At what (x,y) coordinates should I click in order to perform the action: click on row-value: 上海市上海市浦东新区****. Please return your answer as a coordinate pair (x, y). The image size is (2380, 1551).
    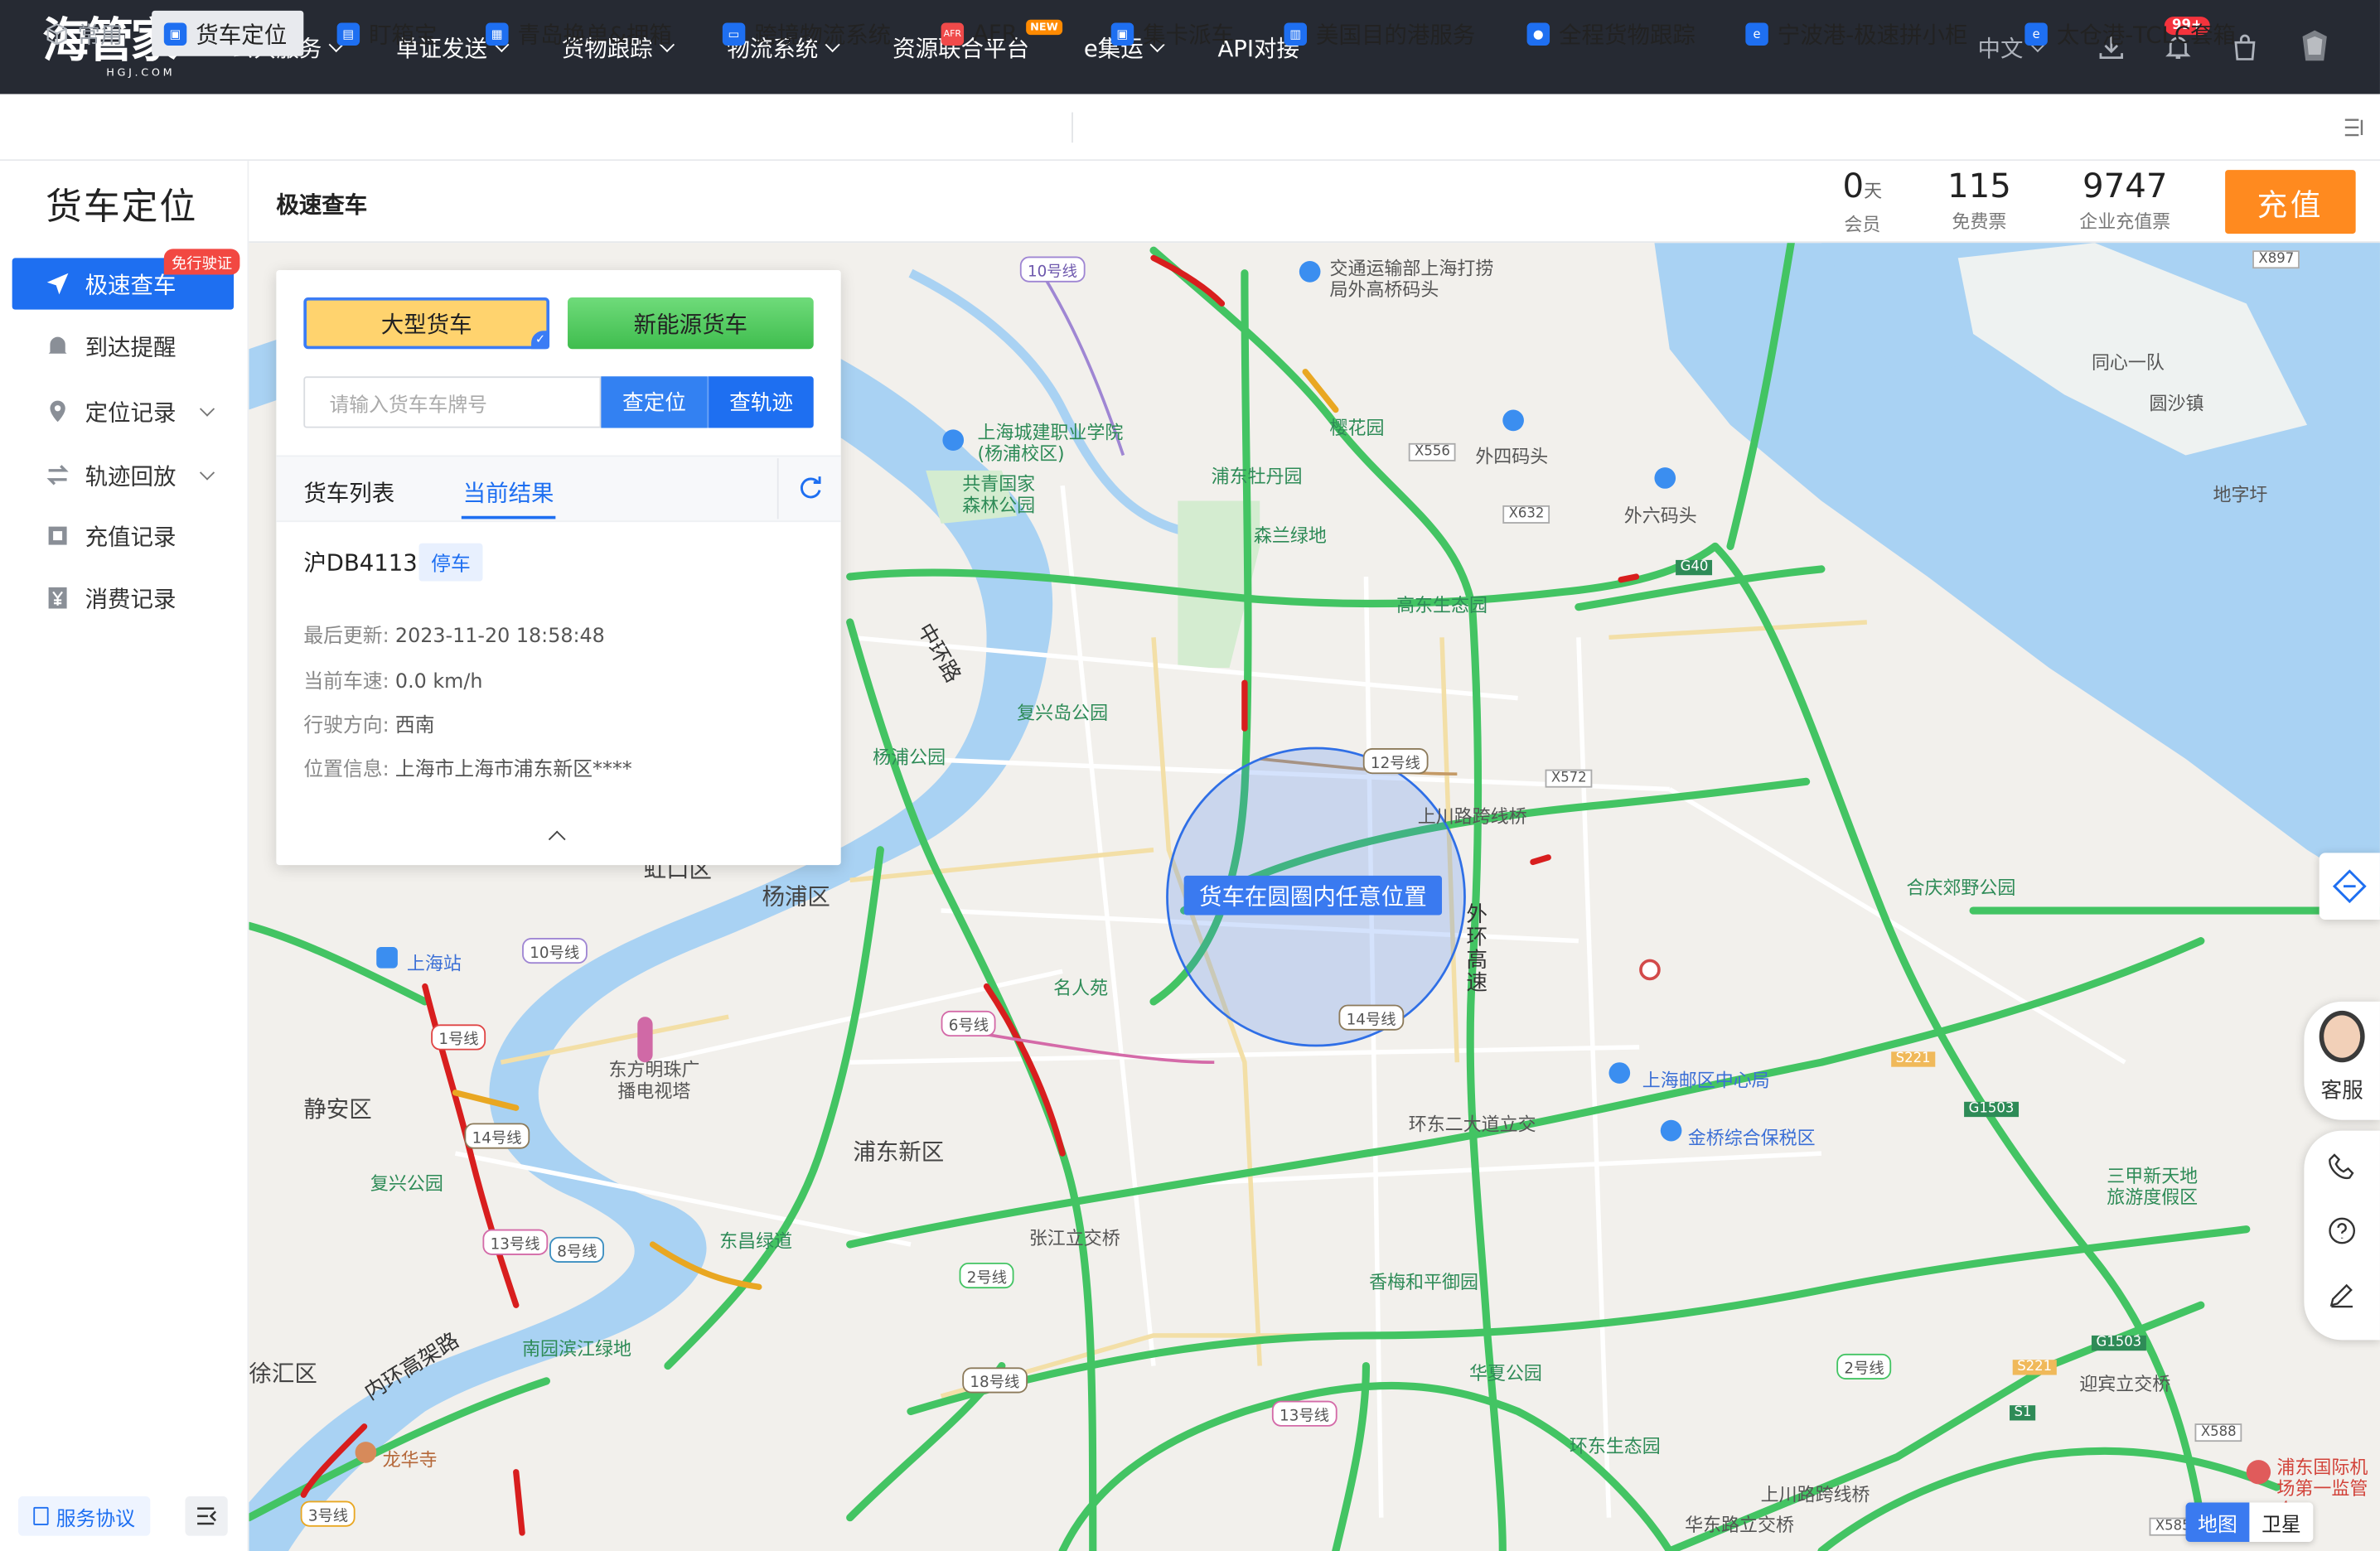
    Looking at the image, I should click on (513, 770).